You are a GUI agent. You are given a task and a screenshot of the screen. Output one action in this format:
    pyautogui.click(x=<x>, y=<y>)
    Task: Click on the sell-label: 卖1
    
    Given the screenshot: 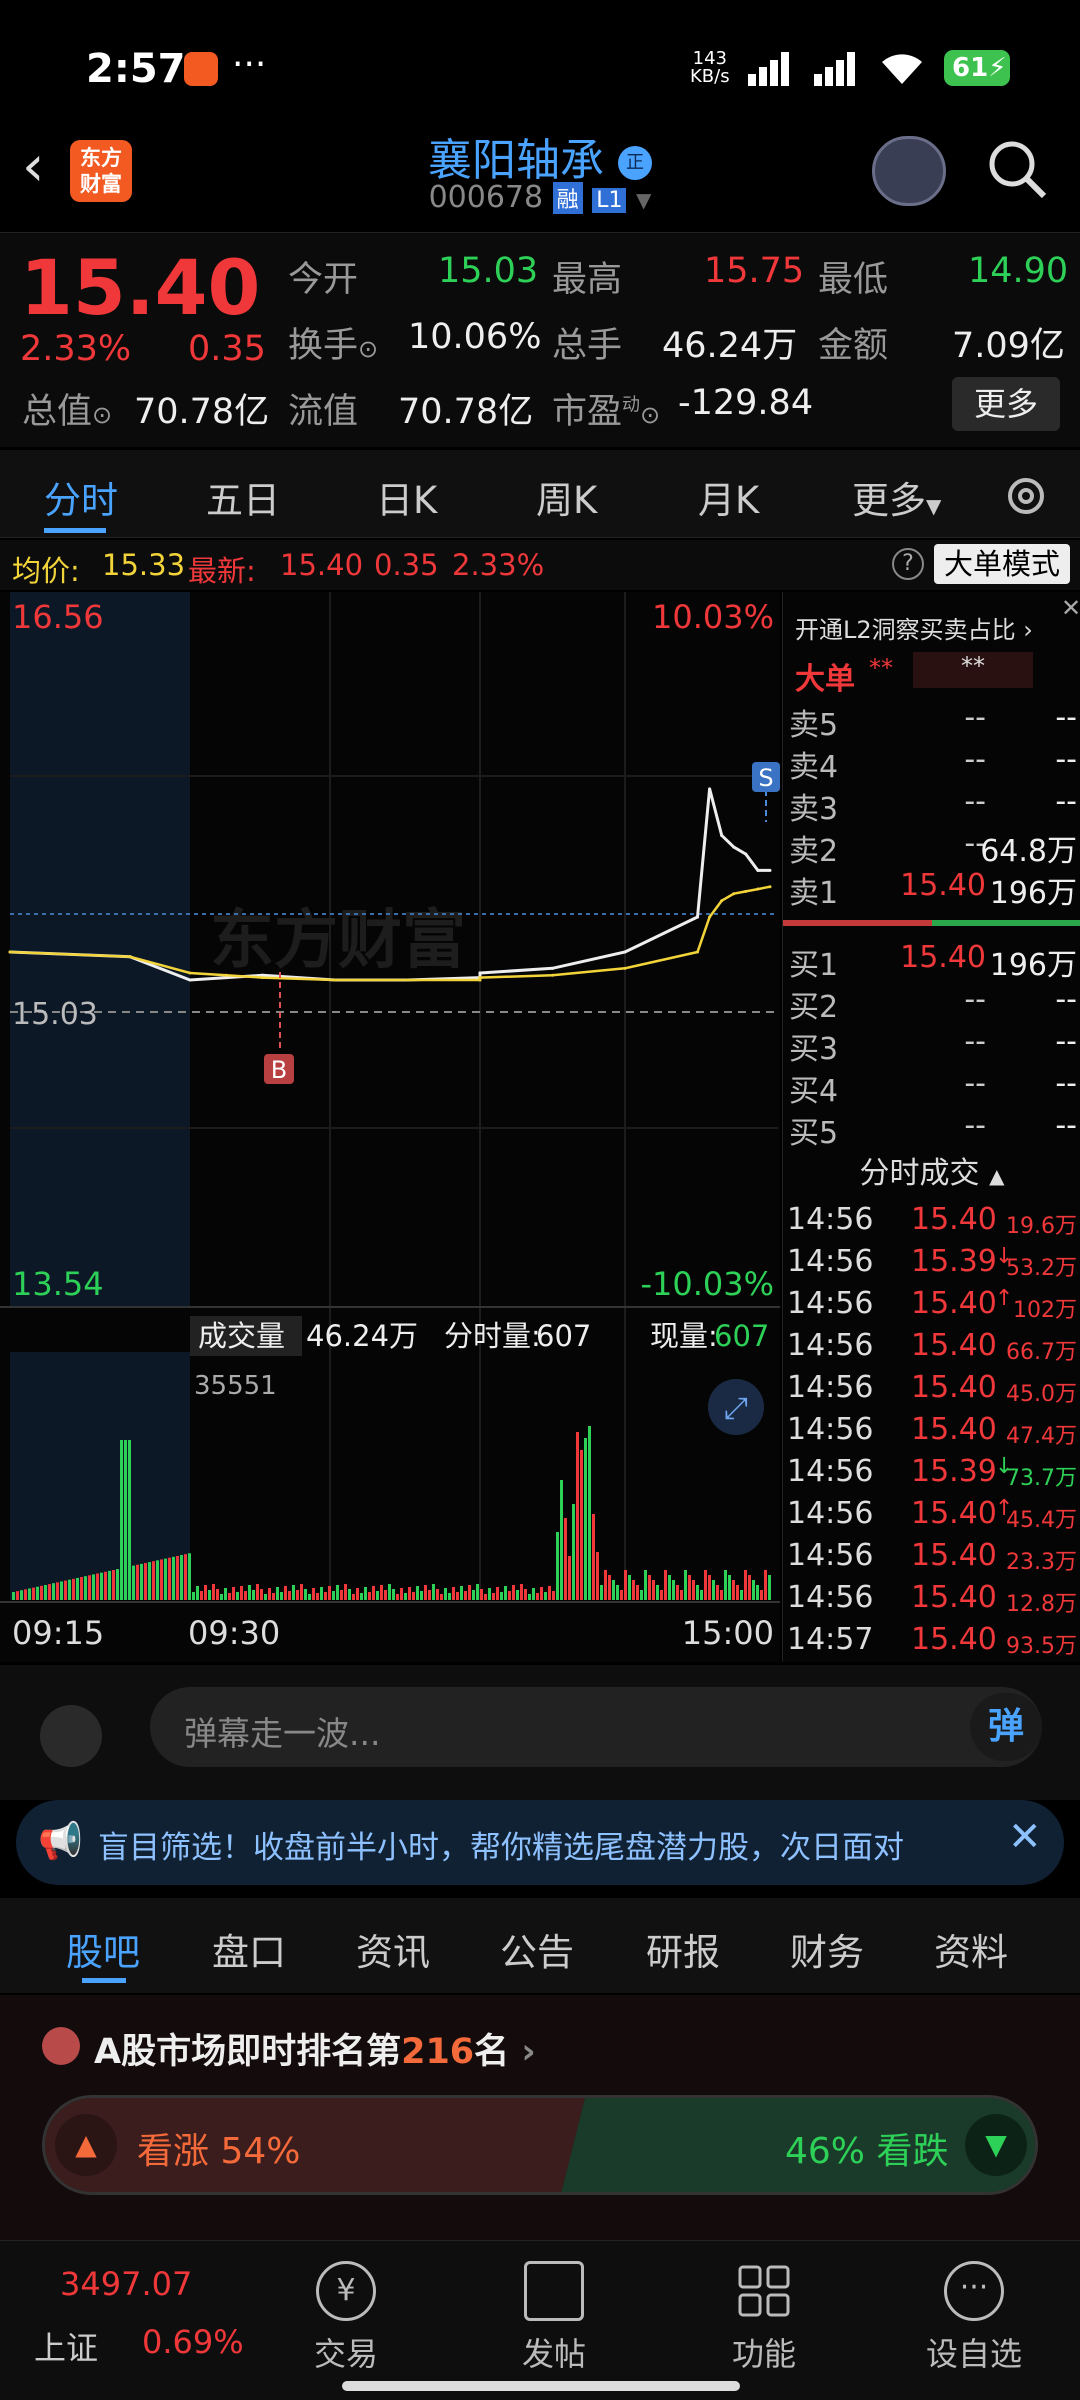 What is the action you would take?
    pyautogui.click(x=814, y=893)
    